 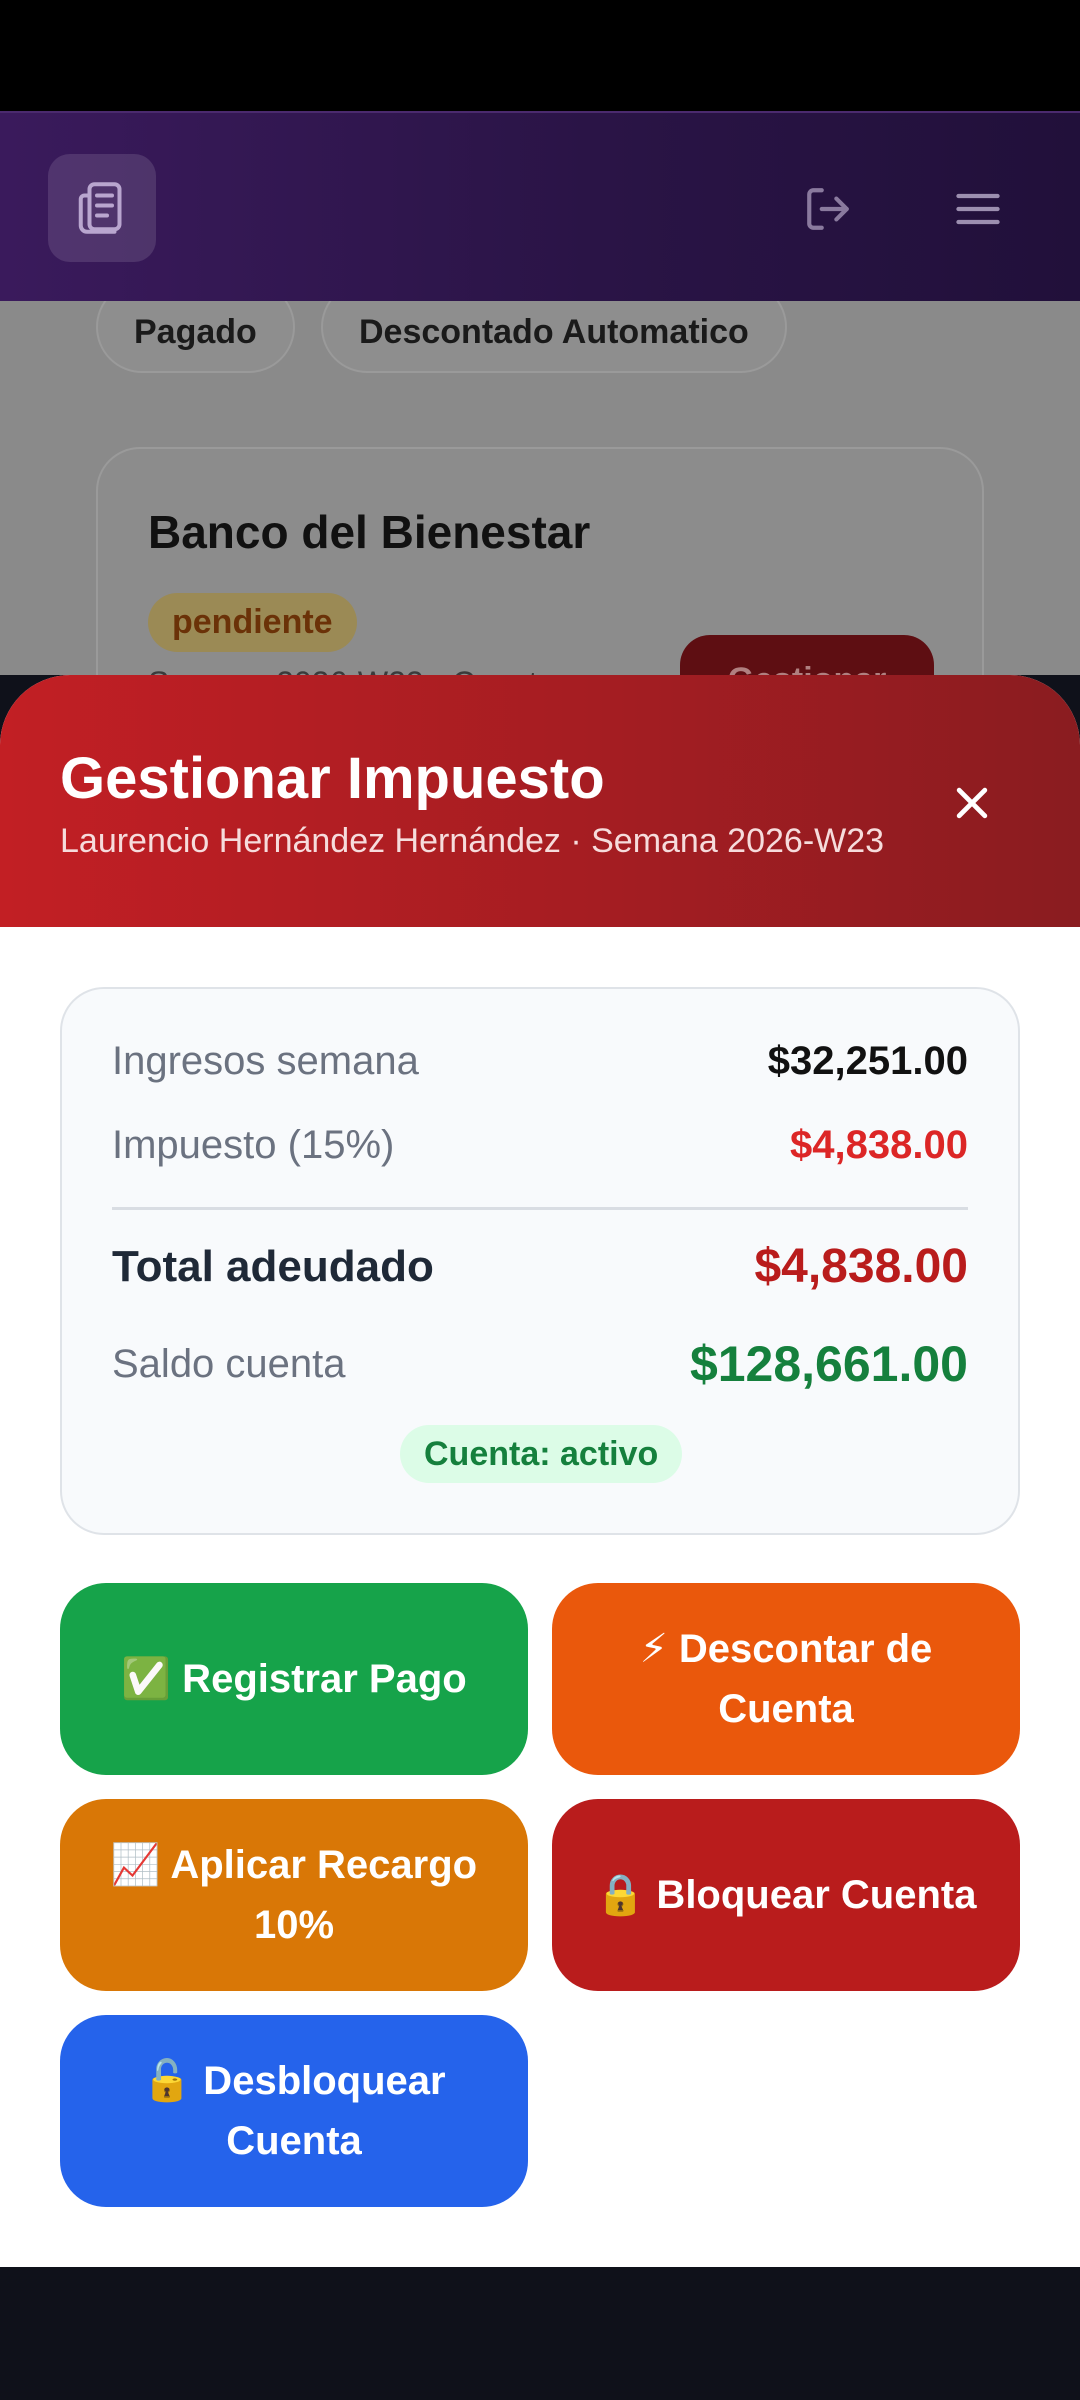 I want to click on navigation-bar, so click(x=540, y=2333).